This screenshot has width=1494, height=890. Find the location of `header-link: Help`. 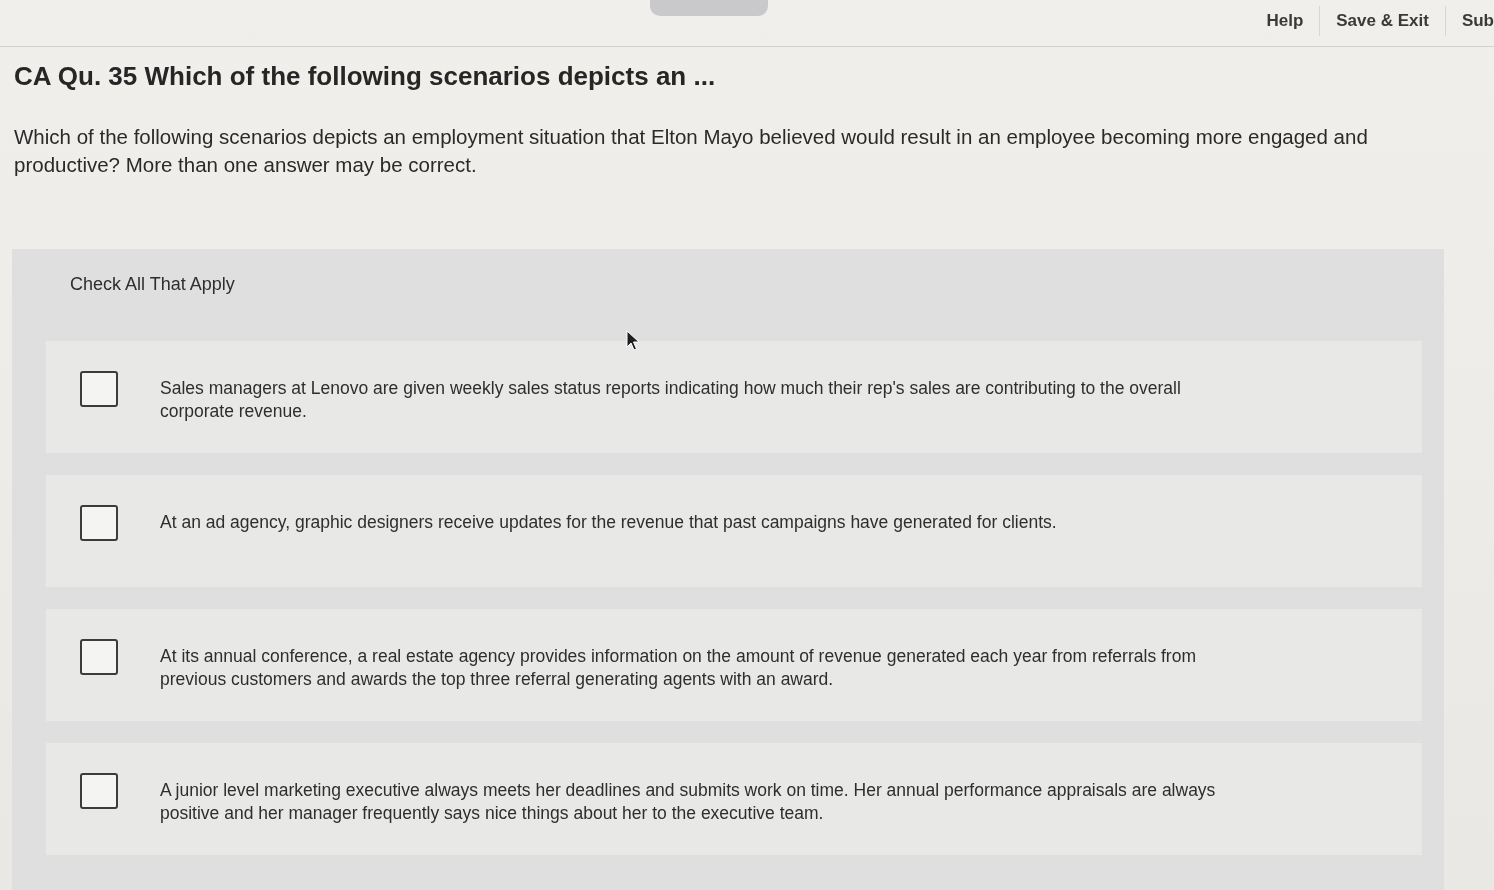

header-link: Help is located at coordinates (1285, 21).